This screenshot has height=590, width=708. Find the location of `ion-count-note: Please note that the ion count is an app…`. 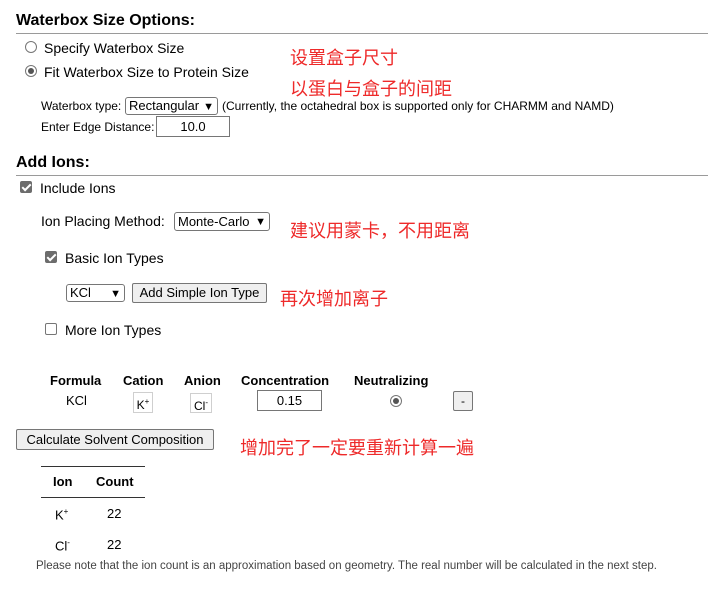

ion-count-note: Please note that the ion count is an app… is located at coordinates (346, 566).